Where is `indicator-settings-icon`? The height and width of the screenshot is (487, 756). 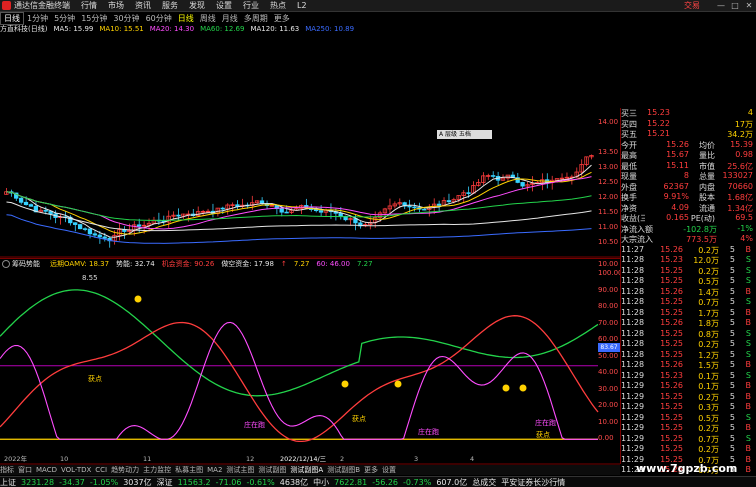 indicator-settings-icon is located at coordinates (6, 264).